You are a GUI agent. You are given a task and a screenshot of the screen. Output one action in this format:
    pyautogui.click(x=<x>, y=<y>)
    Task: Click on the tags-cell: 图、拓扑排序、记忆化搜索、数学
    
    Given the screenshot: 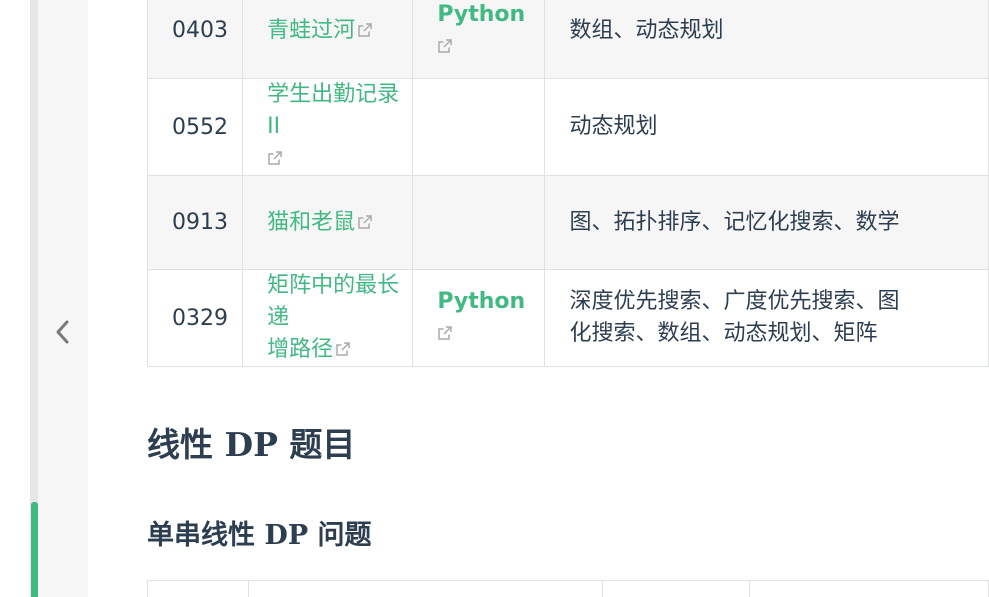 What is the action you would take?
    pyautogui.click(x=766, y=222)
    